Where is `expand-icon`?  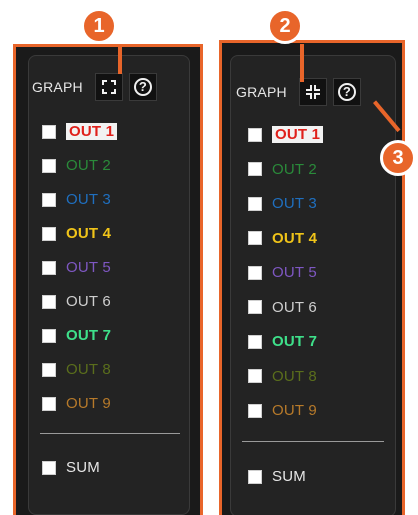
expand-icon is located at coordinates (108, 87).